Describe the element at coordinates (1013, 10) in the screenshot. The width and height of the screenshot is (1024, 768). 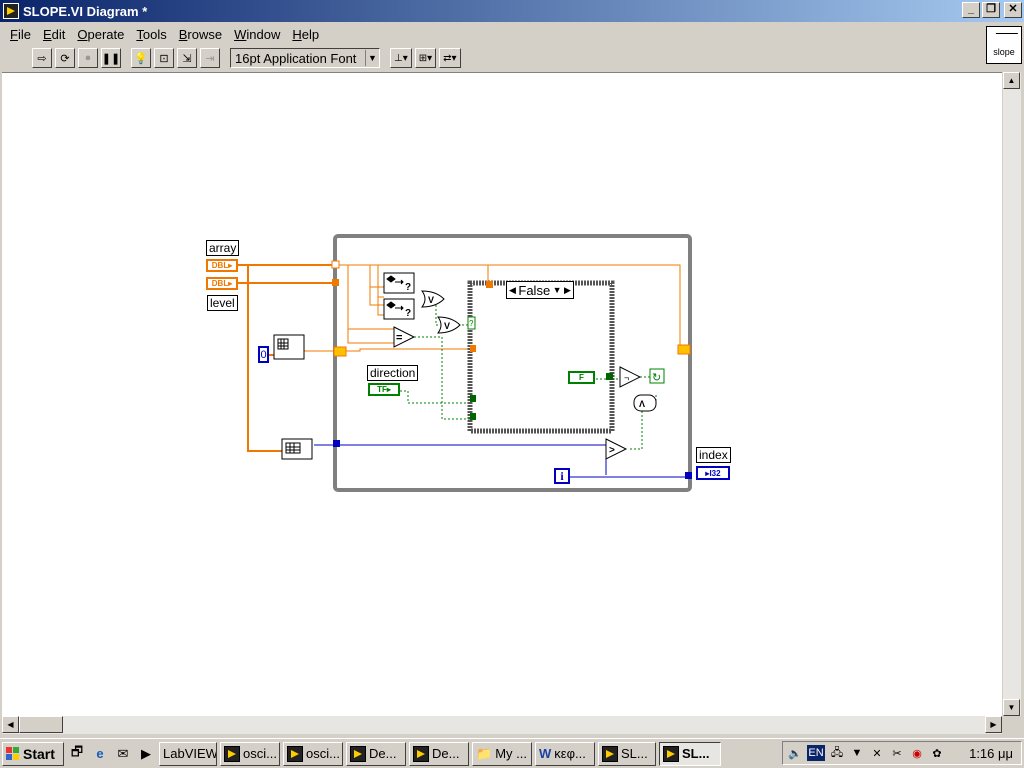
I see `close-button: ✕` at that location.